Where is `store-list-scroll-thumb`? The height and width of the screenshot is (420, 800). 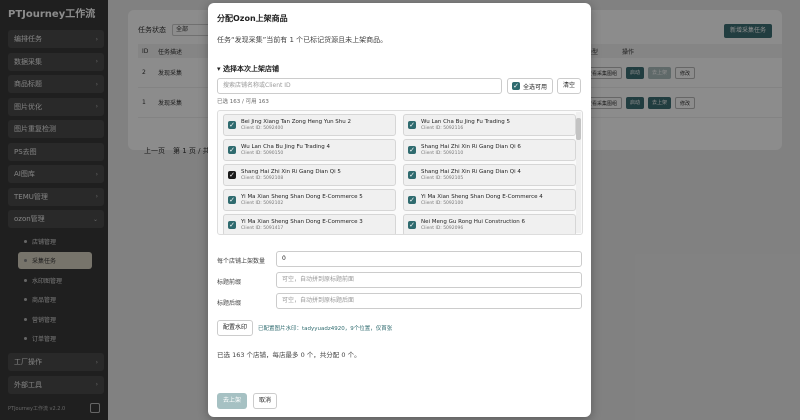
store-list-scroll-thumb is located at coordinates (578, 129).